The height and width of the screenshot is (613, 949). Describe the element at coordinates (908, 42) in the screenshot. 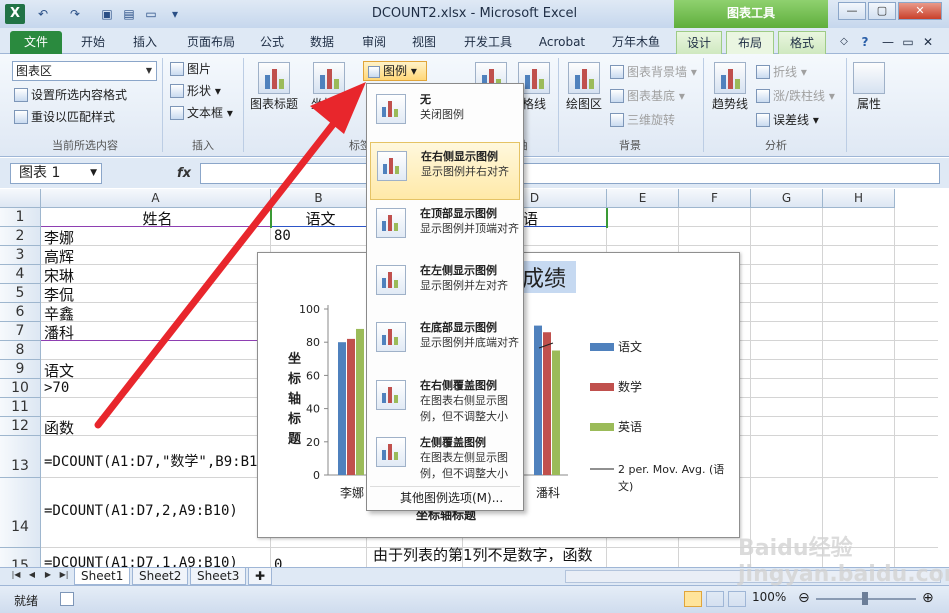

I see `restore-workbook-icon: ▭` at that location.